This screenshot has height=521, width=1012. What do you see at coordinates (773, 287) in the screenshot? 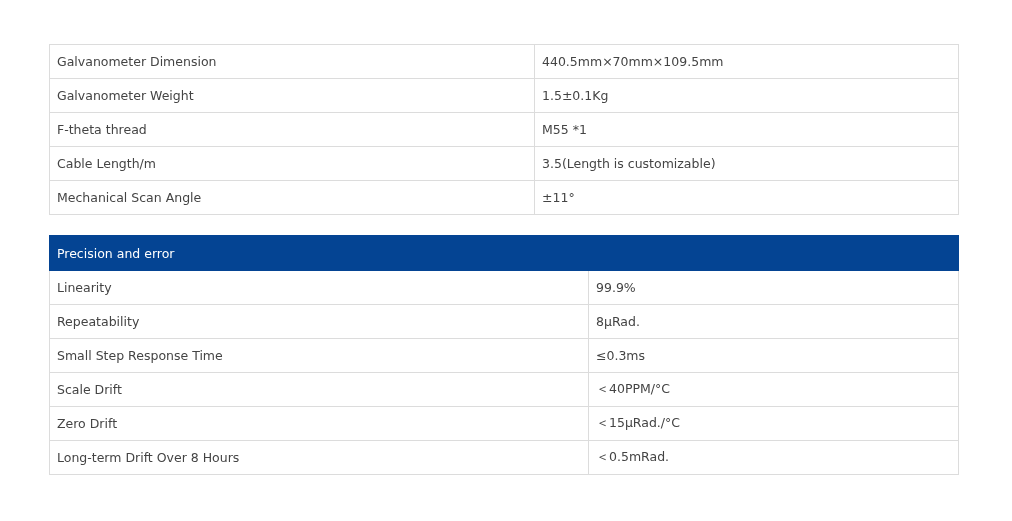
I see `table-cell: 99.9%` at bounding box center [773, 287].